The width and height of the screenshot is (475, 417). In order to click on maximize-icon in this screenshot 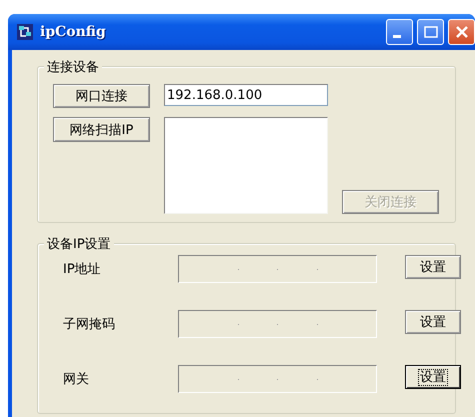, I will do `click(431, 32)`.